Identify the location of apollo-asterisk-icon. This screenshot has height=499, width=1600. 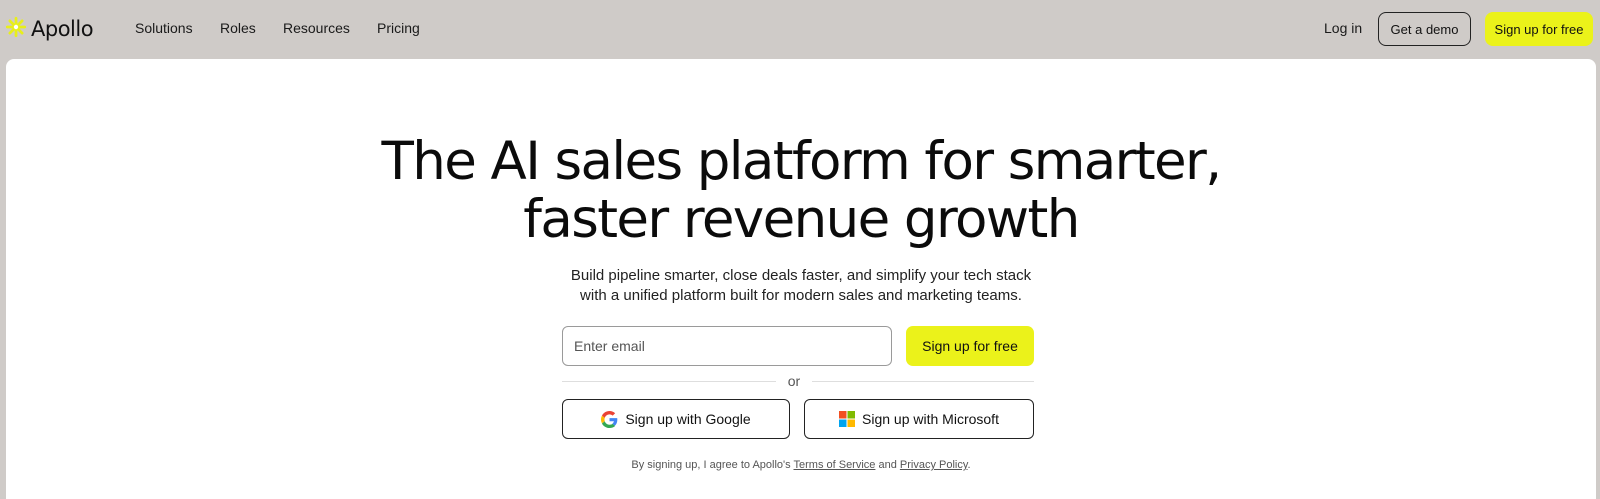
(16, 29).